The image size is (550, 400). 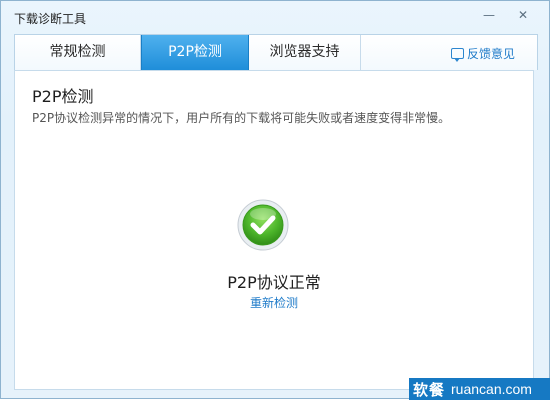 I want to click on watermark: 软餐 ruancan.com, so click(x=479, y=389).